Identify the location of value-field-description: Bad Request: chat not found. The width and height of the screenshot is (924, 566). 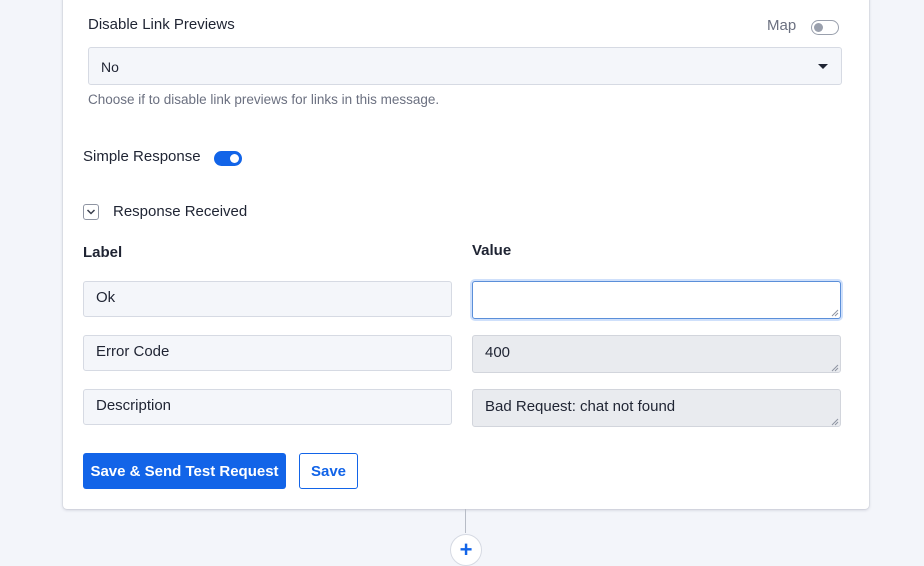
(656, 408).